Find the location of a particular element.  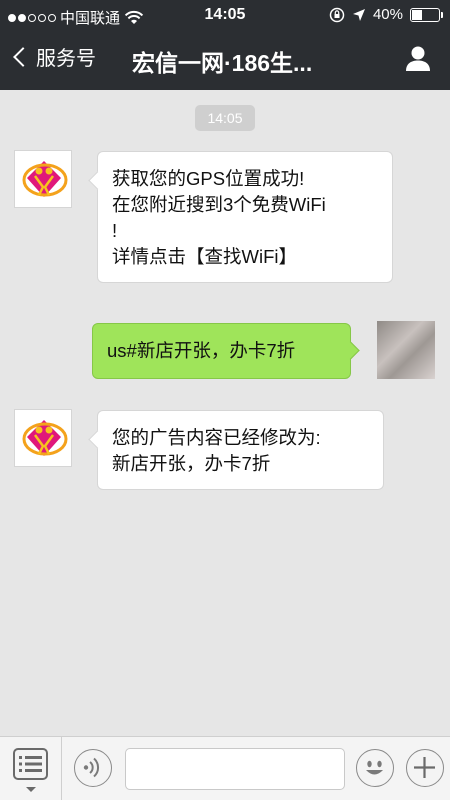

voice-button is located at coordinates (93, 768).